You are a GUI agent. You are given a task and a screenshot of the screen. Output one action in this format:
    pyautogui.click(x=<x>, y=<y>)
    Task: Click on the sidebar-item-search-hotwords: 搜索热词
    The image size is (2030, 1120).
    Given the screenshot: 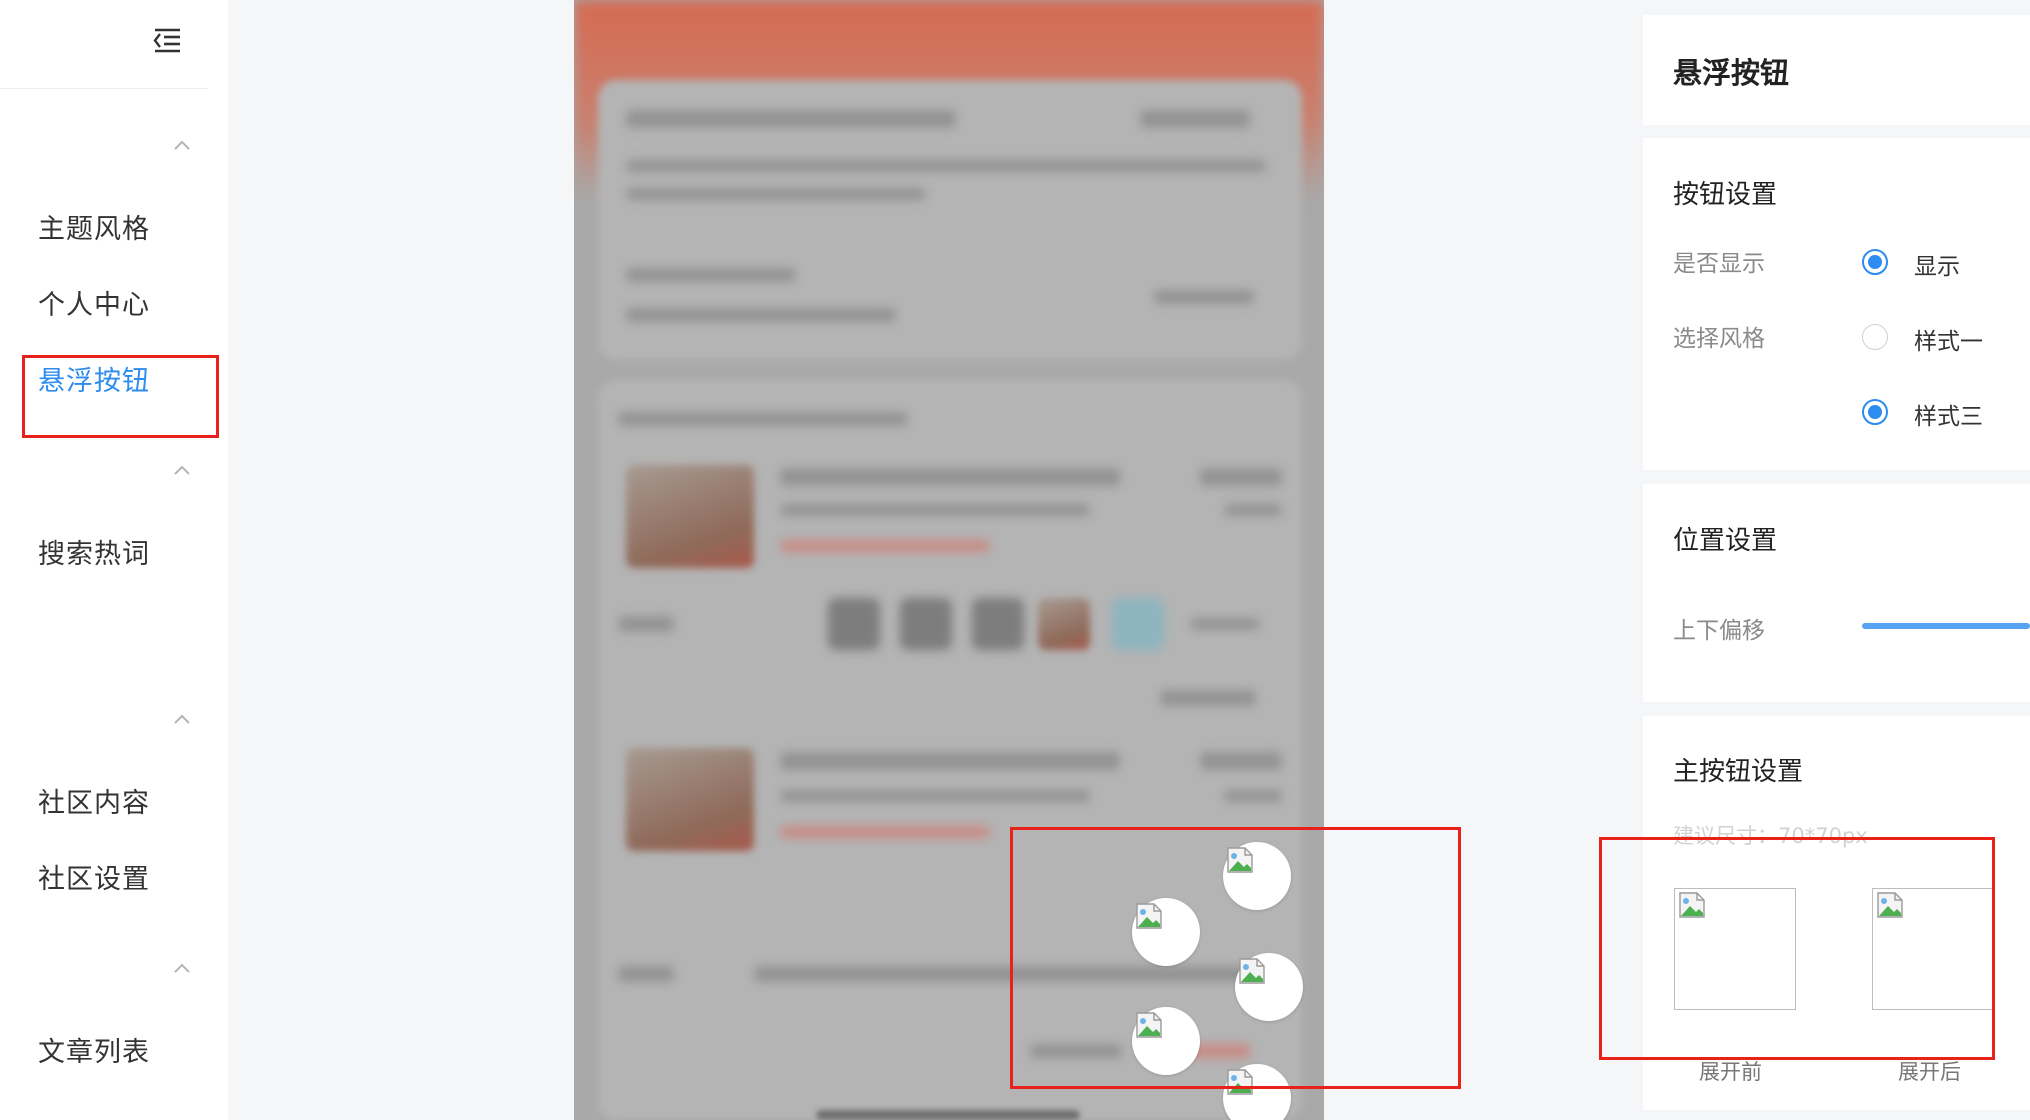 What is the action you would take?
    pyautogui.click(x=94, y=551)
    